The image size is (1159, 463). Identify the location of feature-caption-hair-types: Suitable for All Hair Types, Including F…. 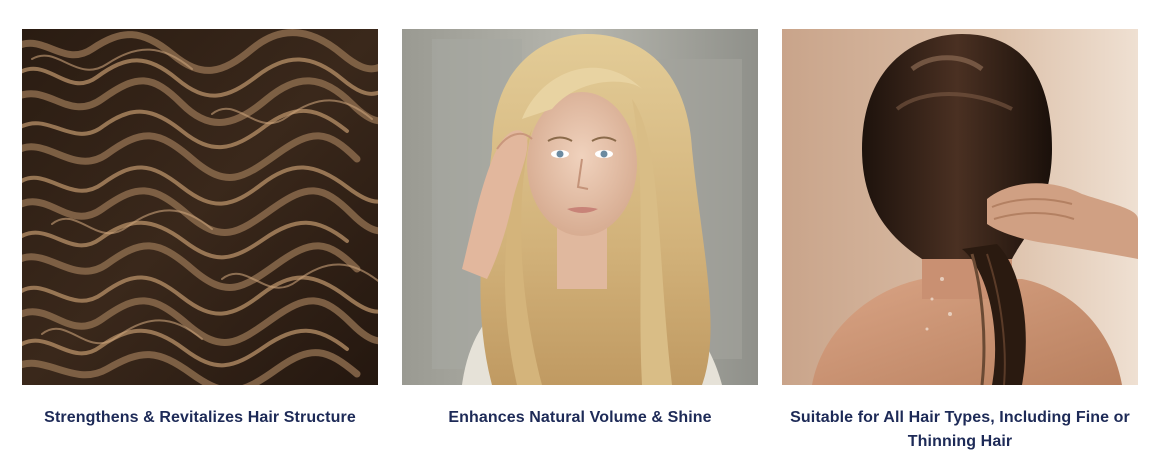
(960, 429).